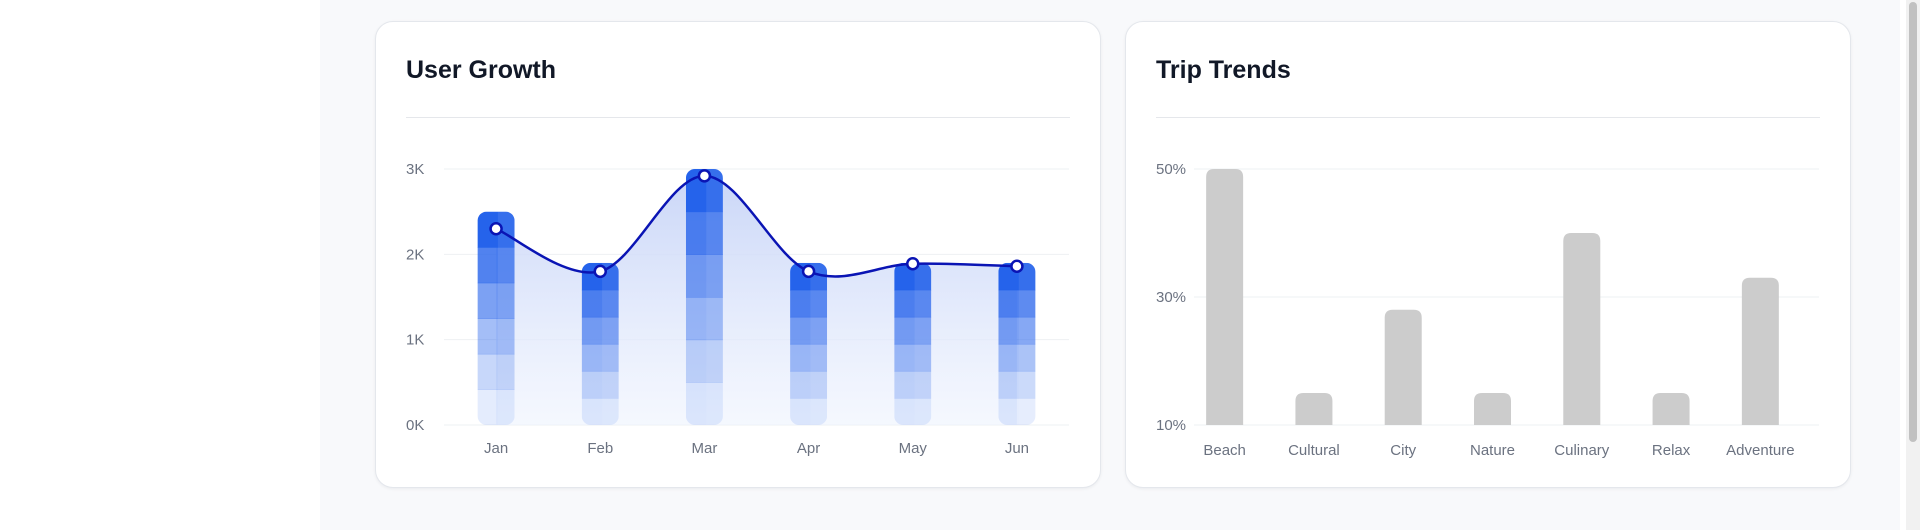  I want to click on y-tick-label: 30%, so click(1171, 297).